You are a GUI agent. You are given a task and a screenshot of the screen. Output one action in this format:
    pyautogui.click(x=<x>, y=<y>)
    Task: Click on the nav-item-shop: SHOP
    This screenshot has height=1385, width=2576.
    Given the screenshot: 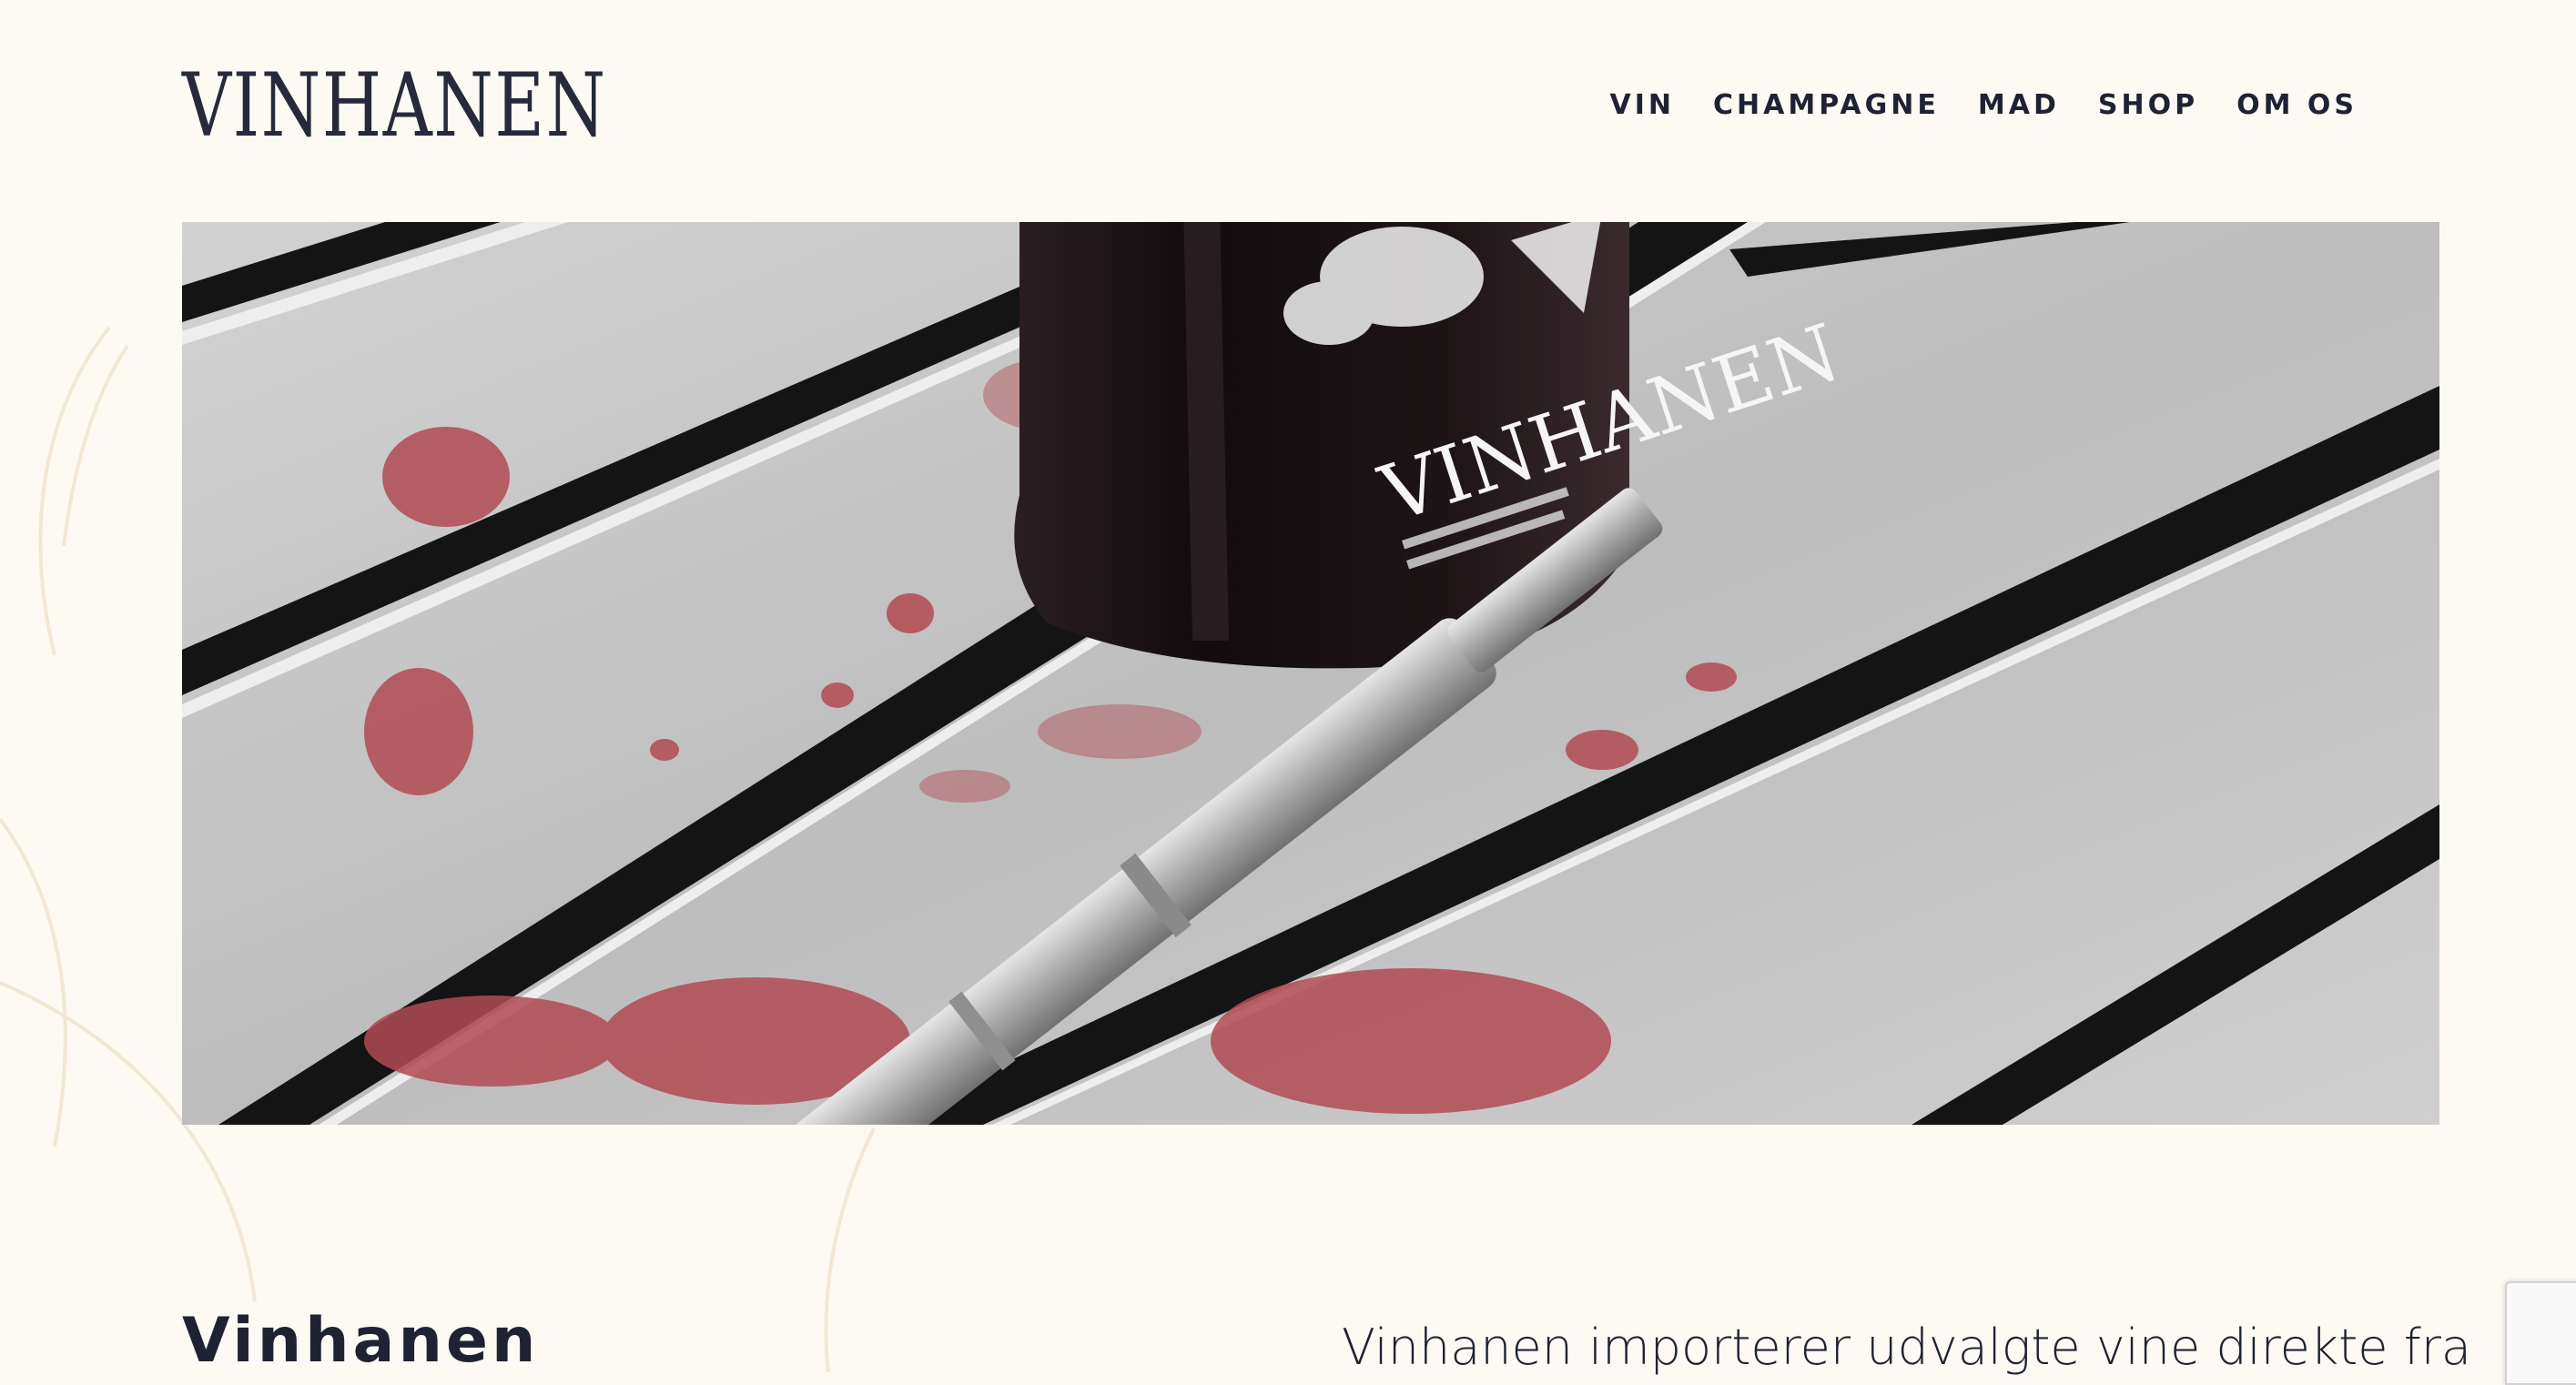 What is the action you would take?
    pyautogui.click(x=2148, y=105)
    